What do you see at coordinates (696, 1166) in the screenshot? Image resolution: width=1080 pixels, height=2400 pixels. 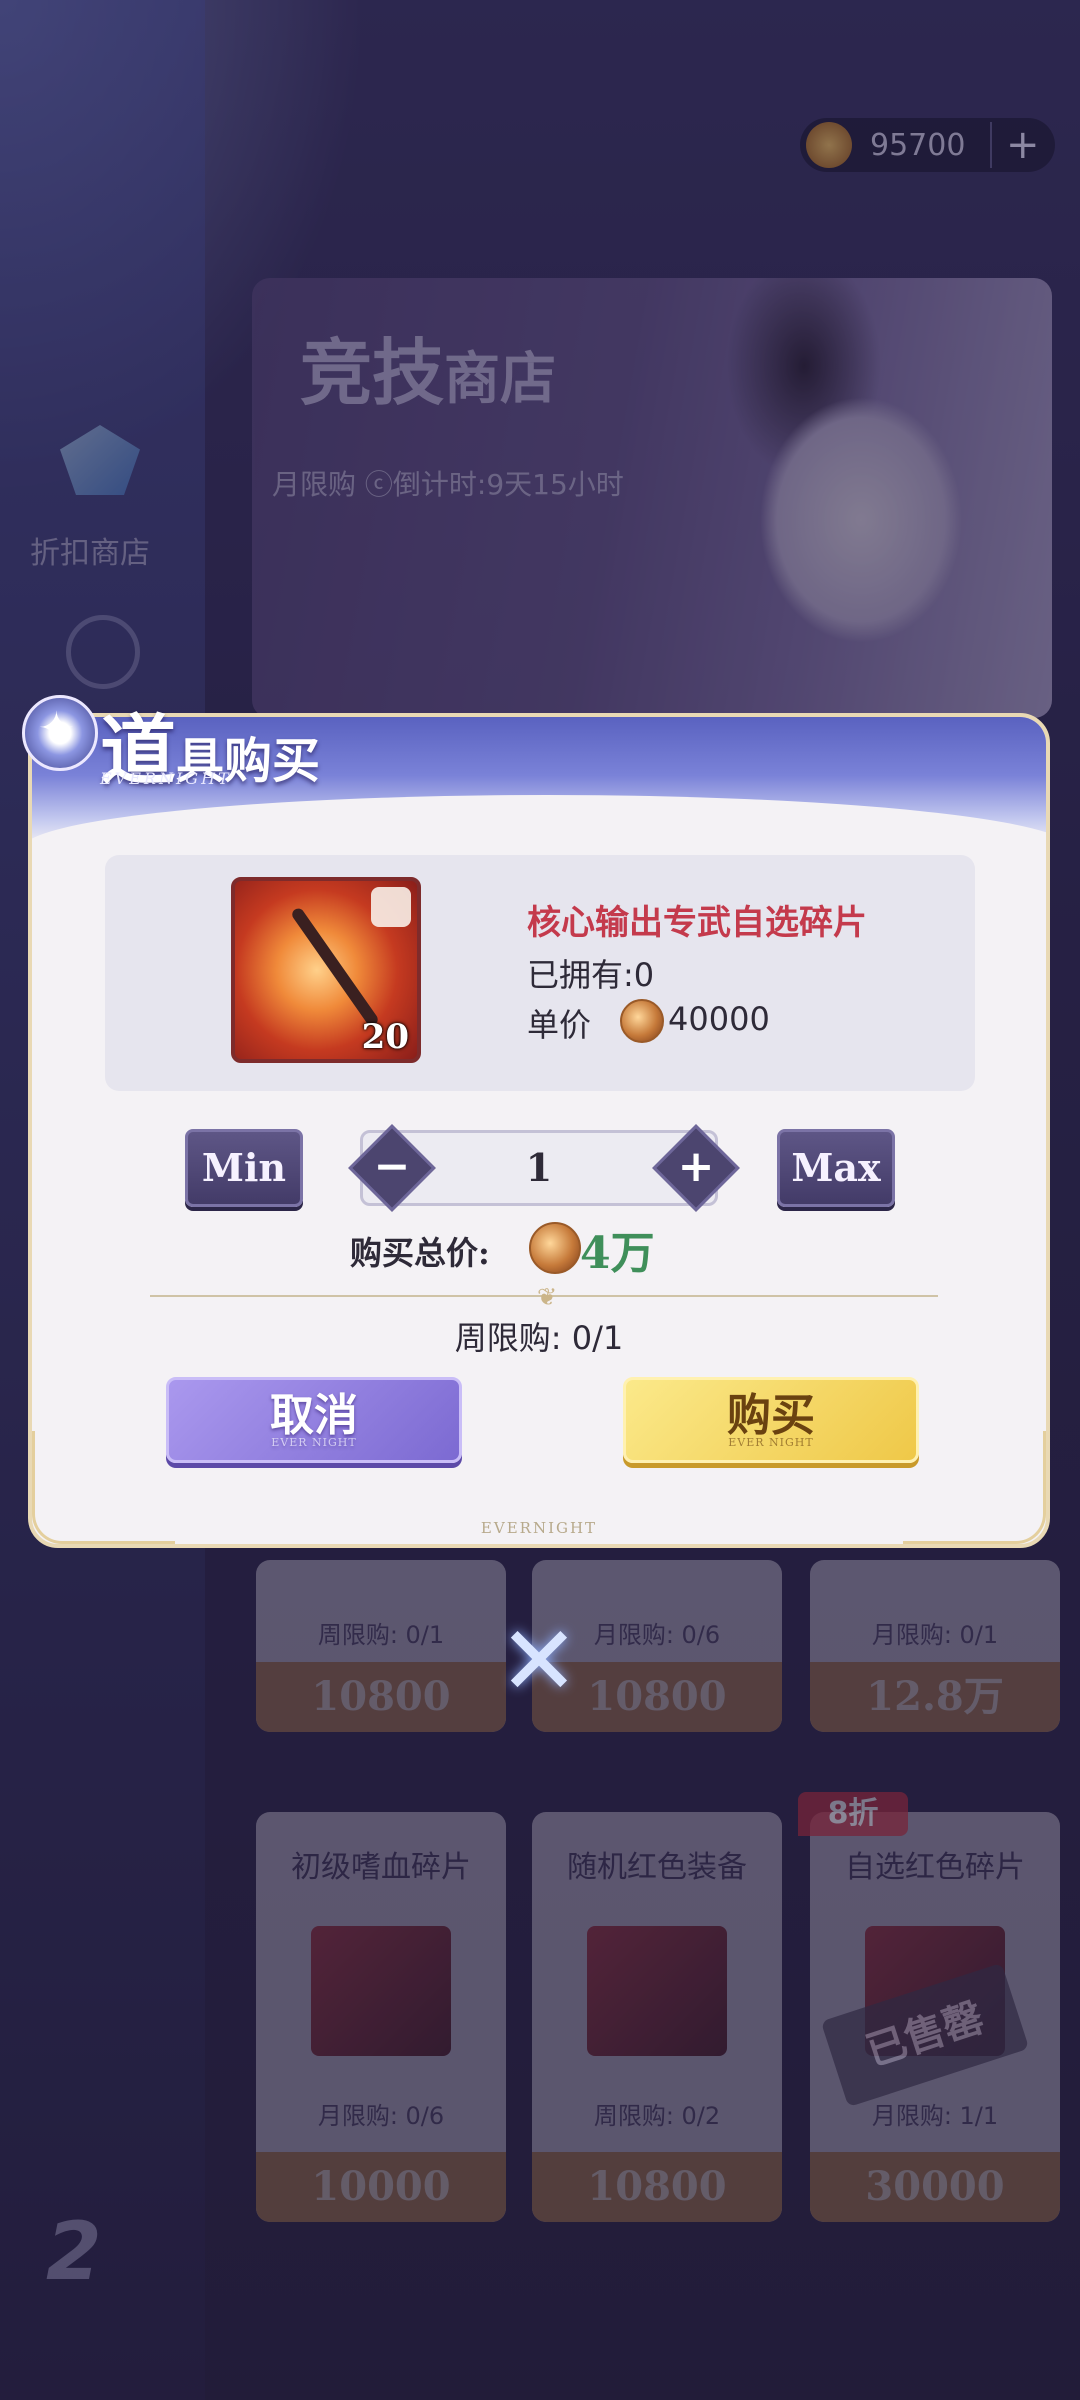 I see `plus-icon: +` at bounding box center [696, 1166].